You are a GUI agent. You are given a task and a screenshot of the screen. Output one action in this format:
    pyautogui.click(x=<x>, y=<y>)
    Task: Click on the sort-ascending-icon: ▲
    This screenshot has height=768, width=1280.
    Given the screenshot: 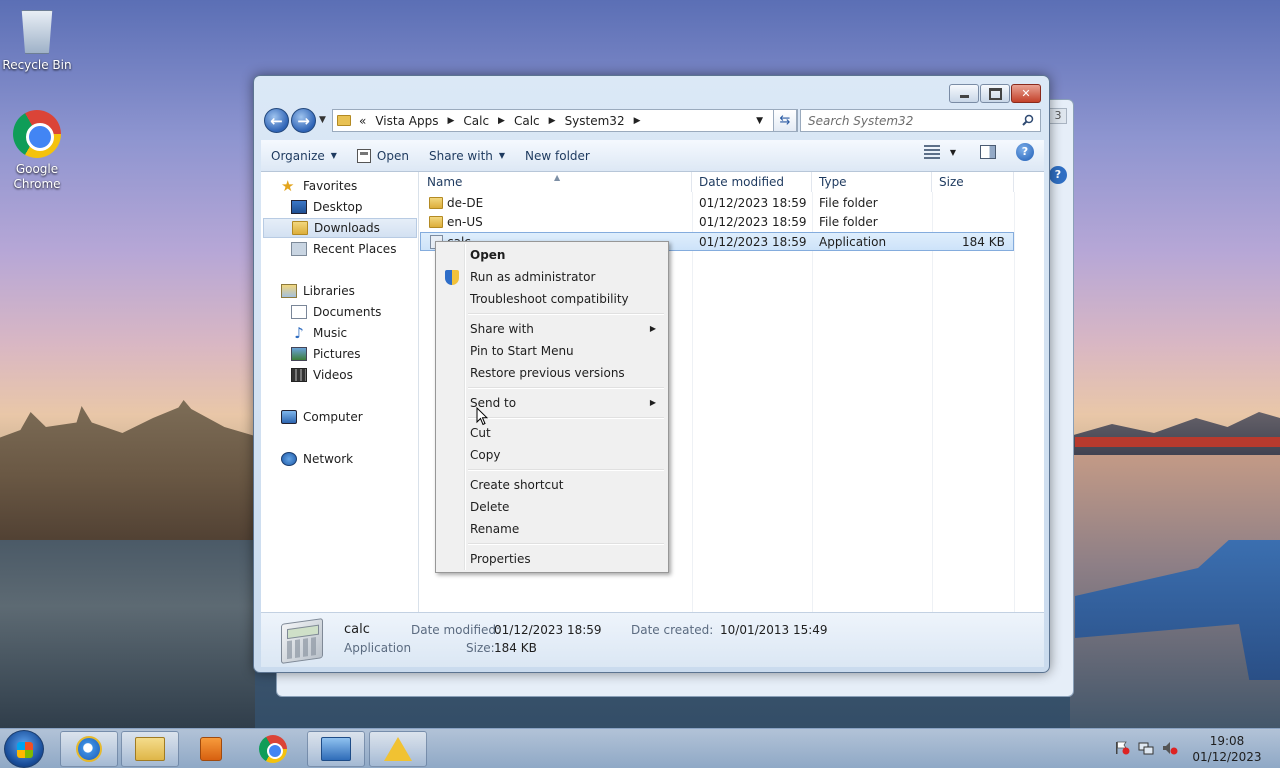 What is the action you would take?
    pyautogui.click(x=557, y=177)
    